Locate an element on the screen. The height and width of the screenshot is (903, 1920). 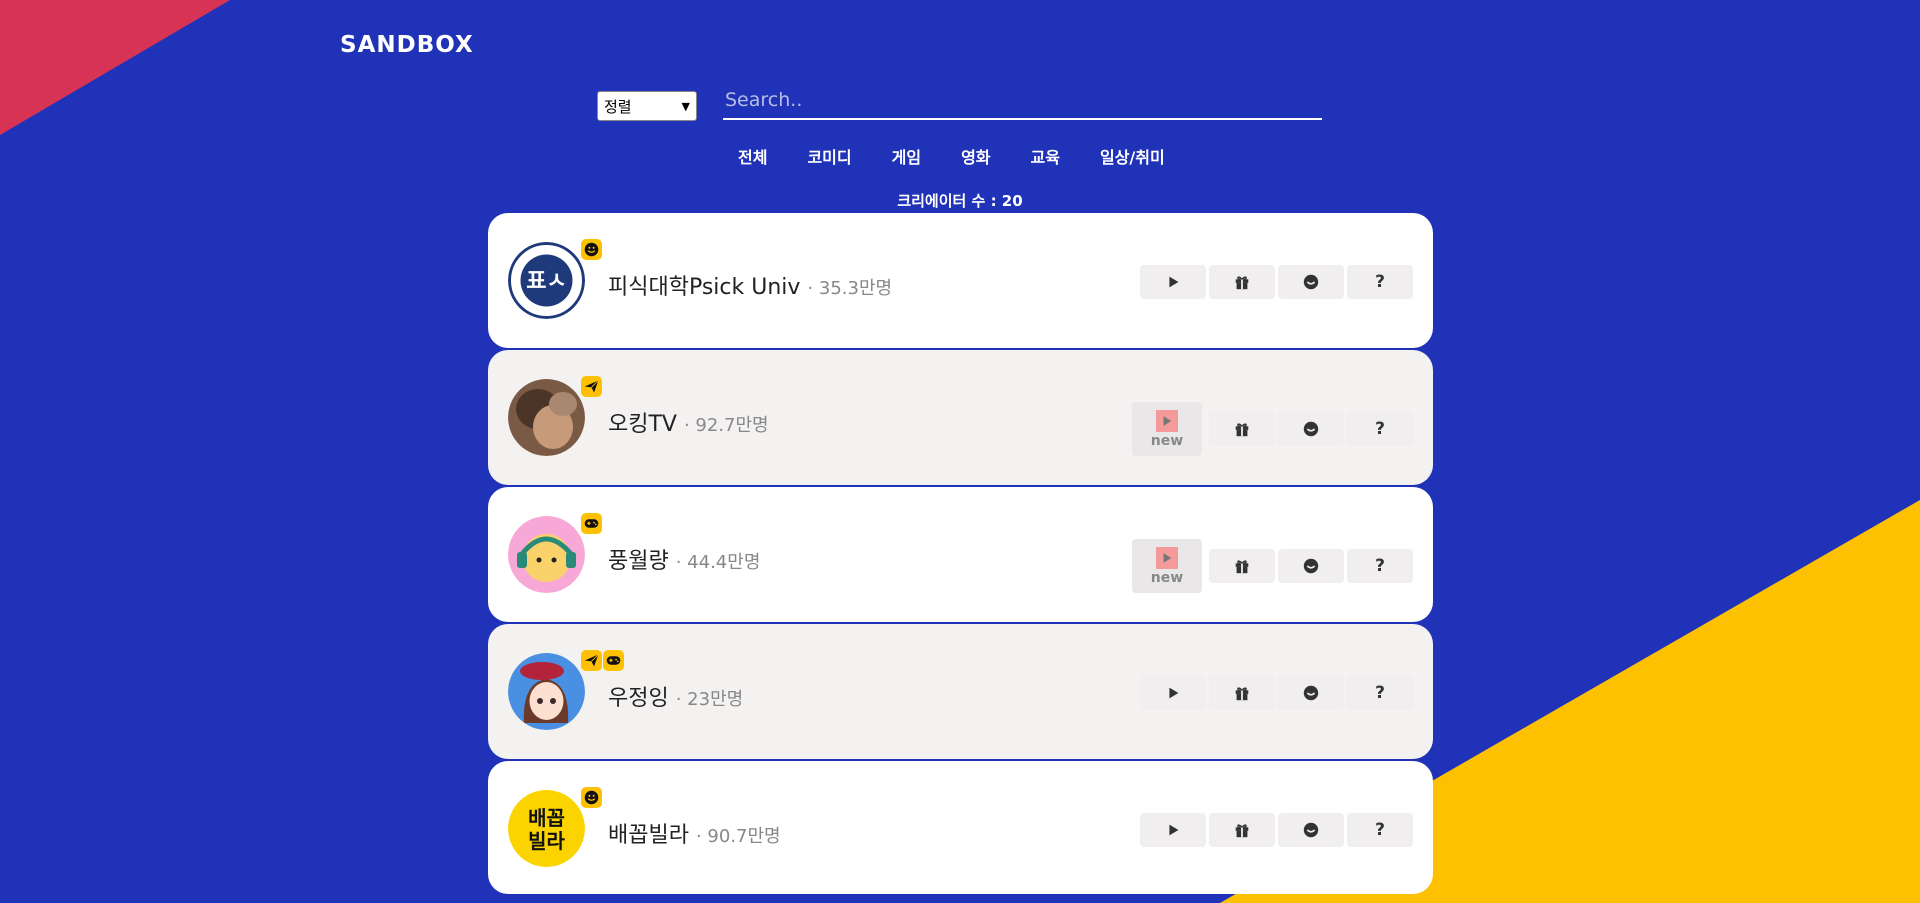
avatar: 표ㅅ is located at coordinates (546, 280).